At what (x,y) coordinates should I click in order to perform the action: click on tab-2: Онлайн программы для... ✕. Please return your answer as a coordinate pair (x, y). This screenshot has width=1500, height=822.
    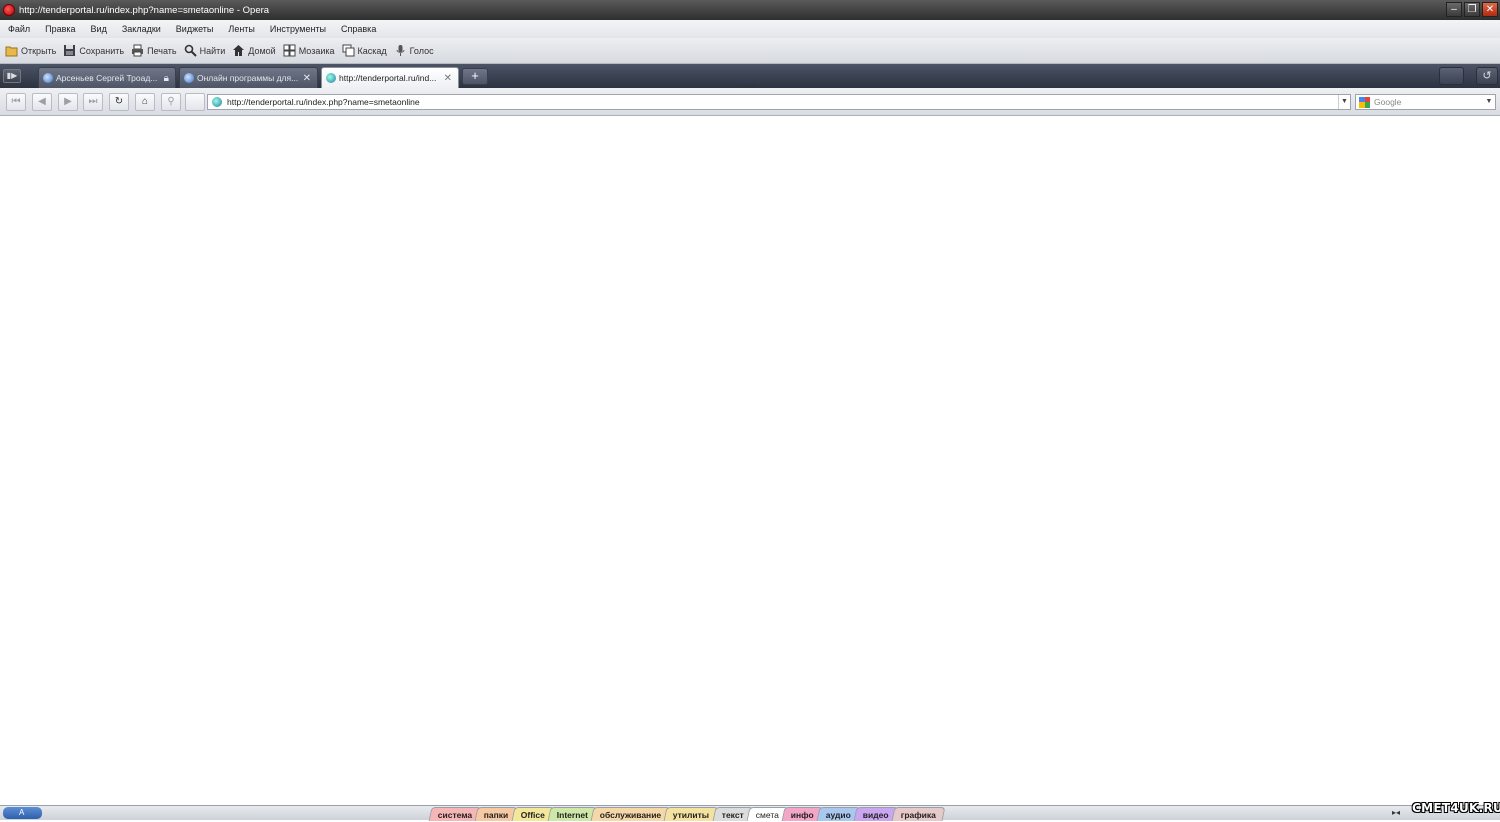
    Looking at the image, I should click on (248, 77).